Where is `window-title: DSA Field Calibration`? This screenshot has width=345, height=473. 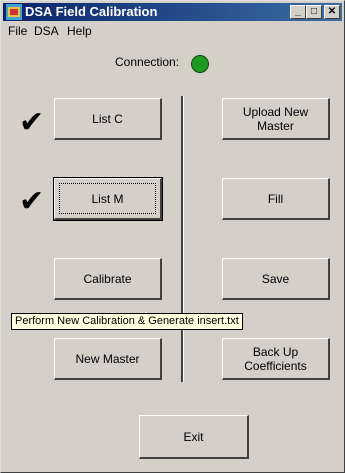 window-title: DSA Field Calibration is located at coordinates (91, 11).